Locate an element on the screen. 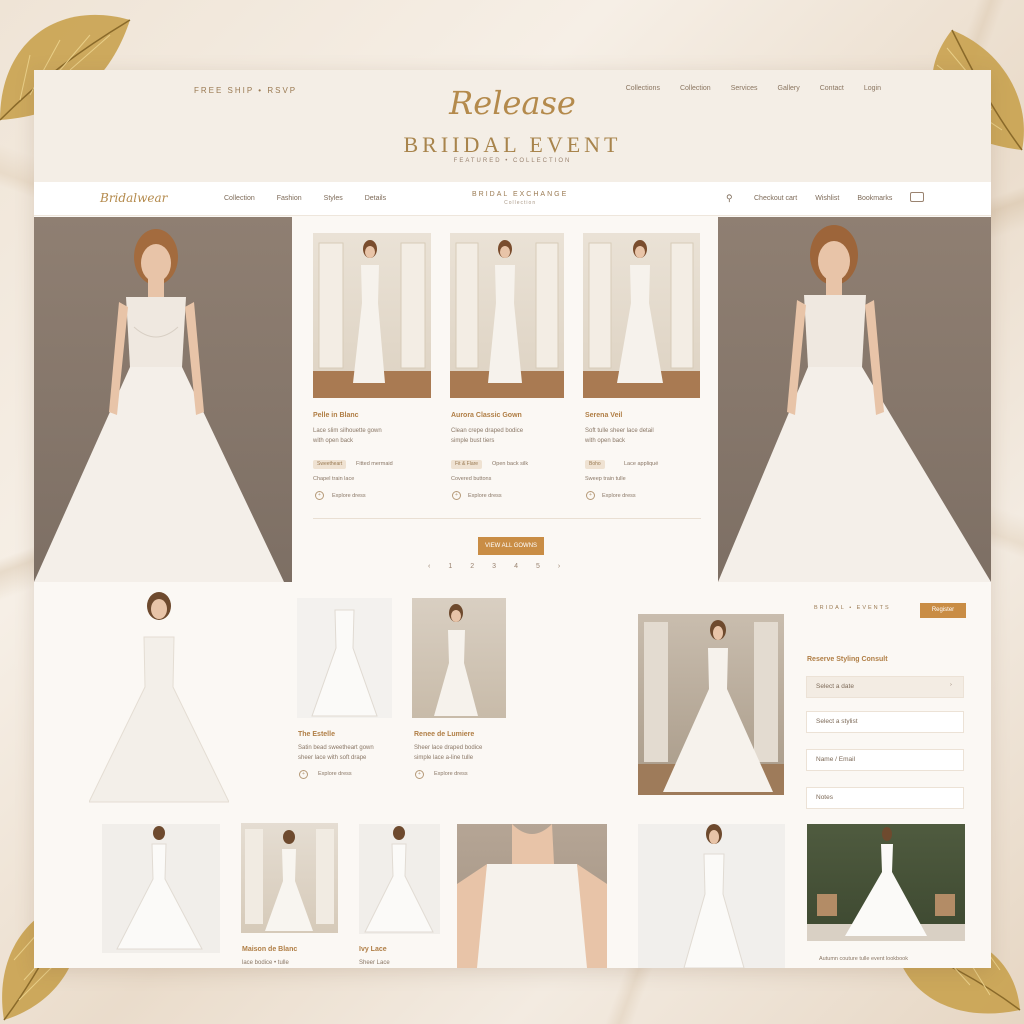 The width and height of the screenshot is (1024, 1024). feature-card-2-text2: simple bust tiers is located at coordinates (473, 441).